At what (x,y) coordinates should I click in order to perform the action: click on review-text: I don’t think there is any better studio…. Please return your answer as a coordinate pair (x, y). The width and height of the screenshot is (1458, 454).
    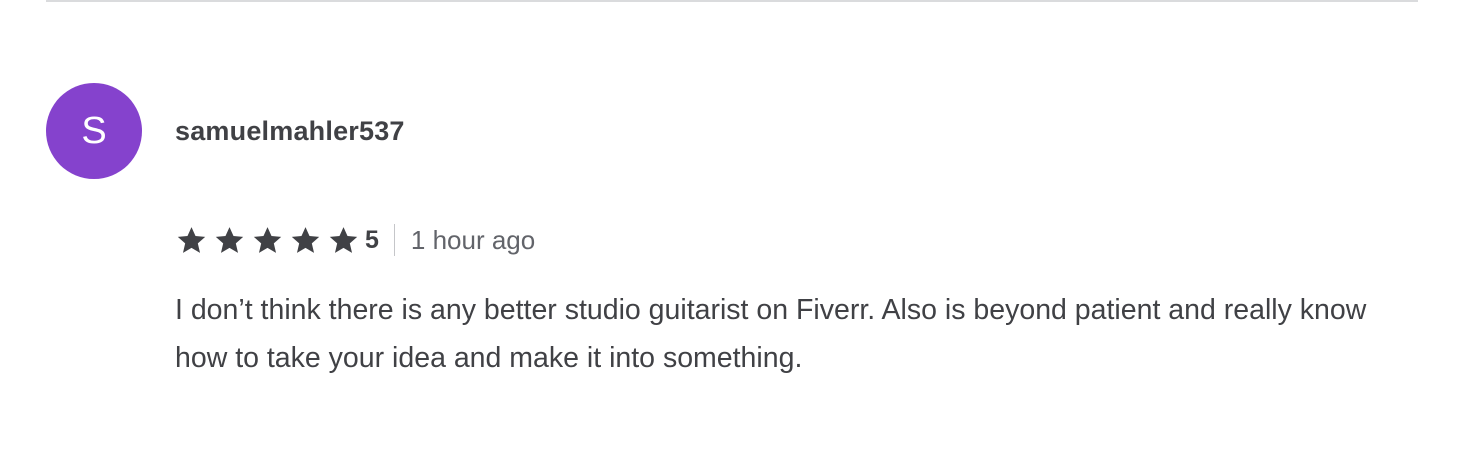
    Looking at the image, I should click on (771, 334).